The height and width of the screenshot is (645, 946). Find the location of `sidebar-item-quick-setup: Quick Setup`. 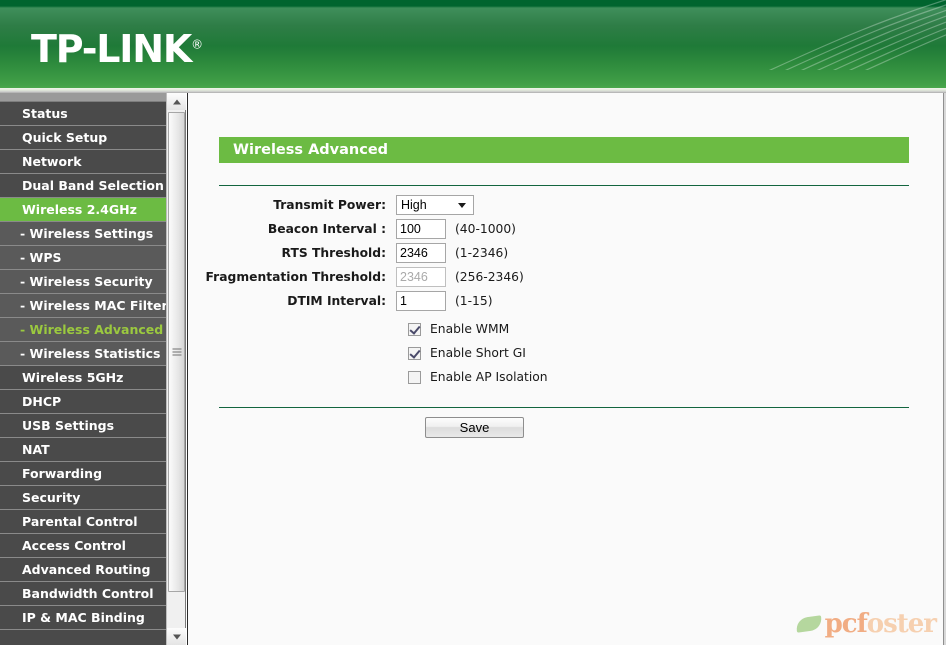

sidebar-item-quick-setup: Quick Setup is located at coordinates (83, 138).